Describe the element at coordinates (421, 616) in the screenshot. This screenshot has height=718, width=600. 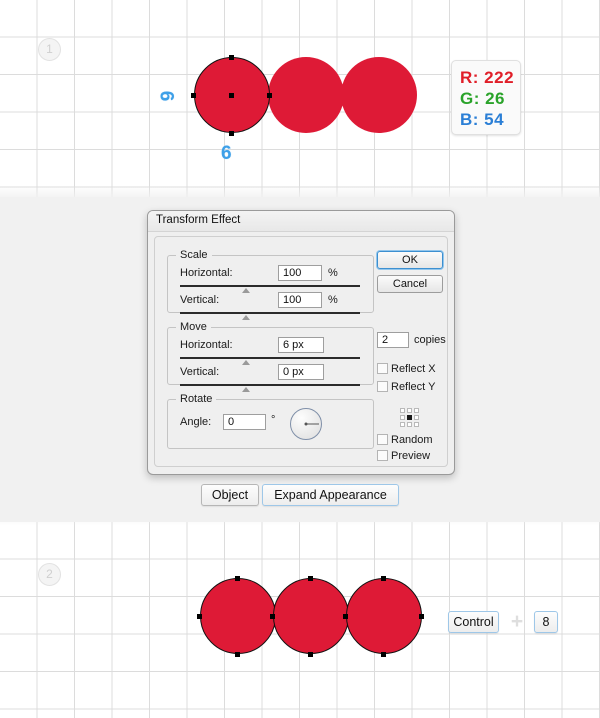
I see `bottom-anchor-3-right` at that location.